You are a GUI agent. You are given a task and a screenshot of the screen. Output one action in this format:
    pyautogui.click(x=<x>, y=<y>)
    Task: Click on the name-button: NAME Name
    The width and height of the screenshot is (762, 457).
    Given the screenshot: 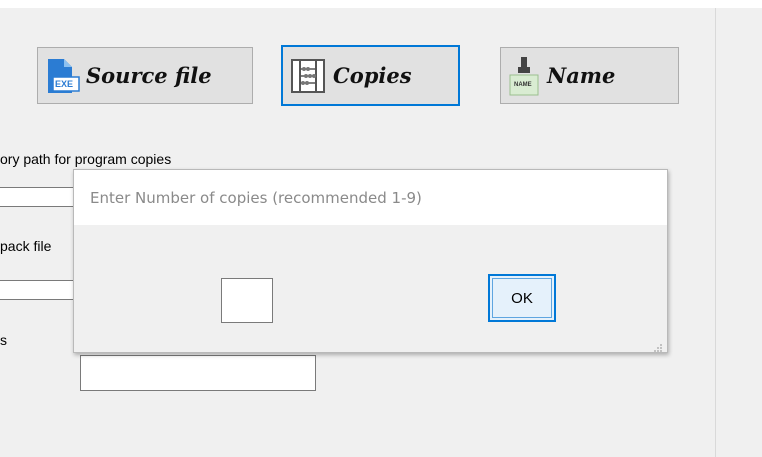 What is the action you would take?
    pyautogui.click(x=589, y=75)
    